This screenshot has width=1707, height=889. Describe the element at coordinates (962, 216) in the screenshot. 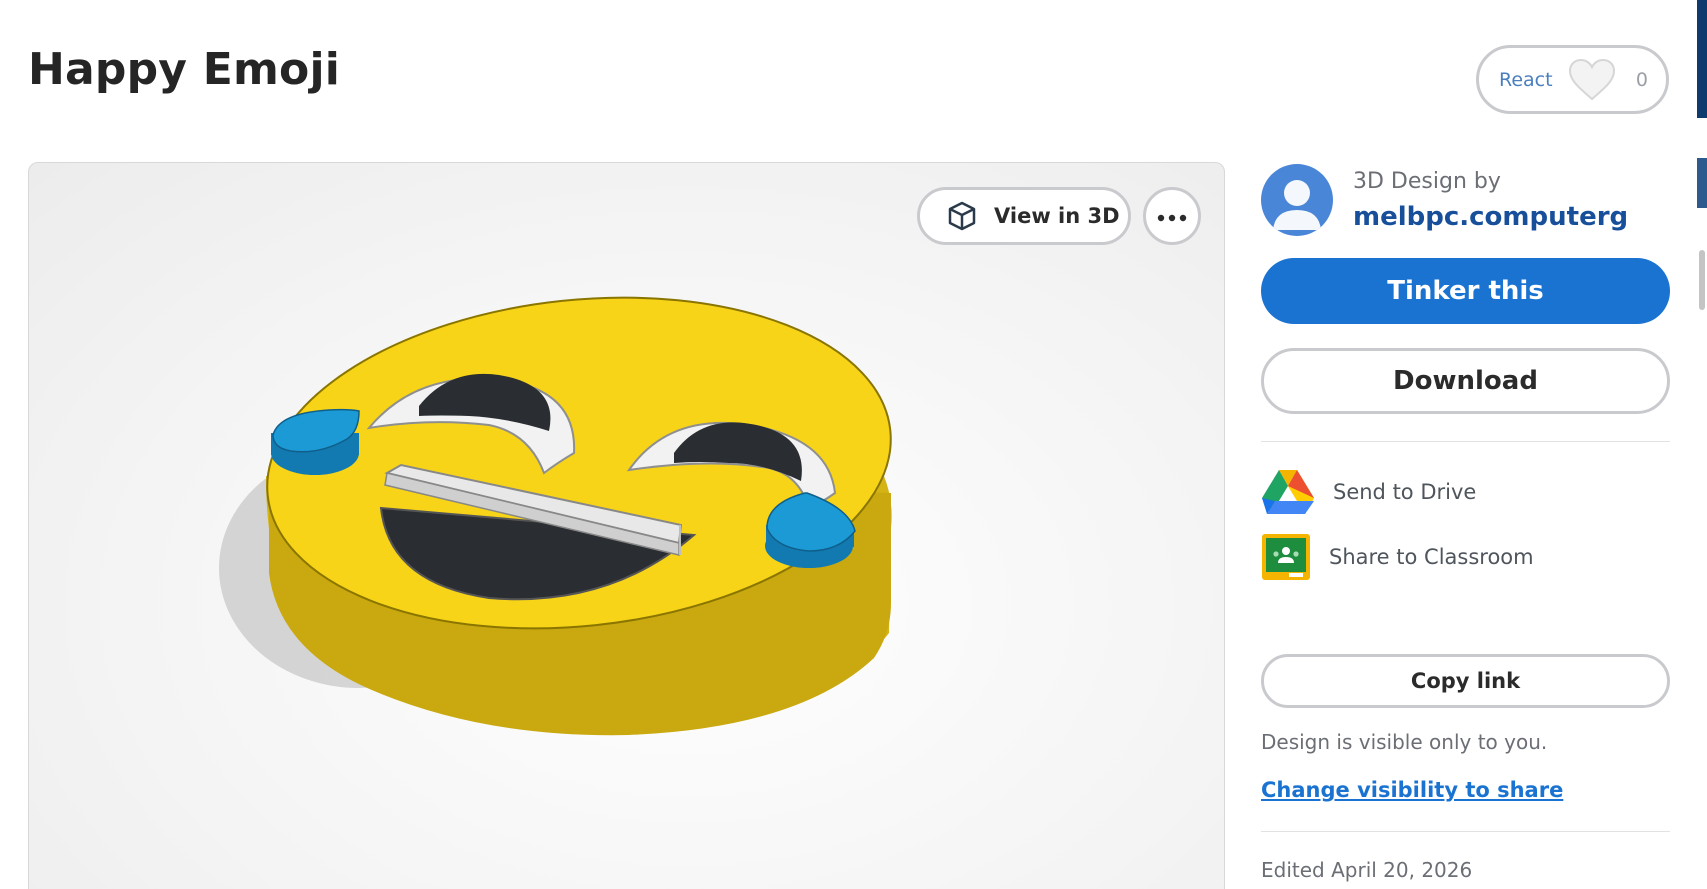

I see `cube-icon` at that location.